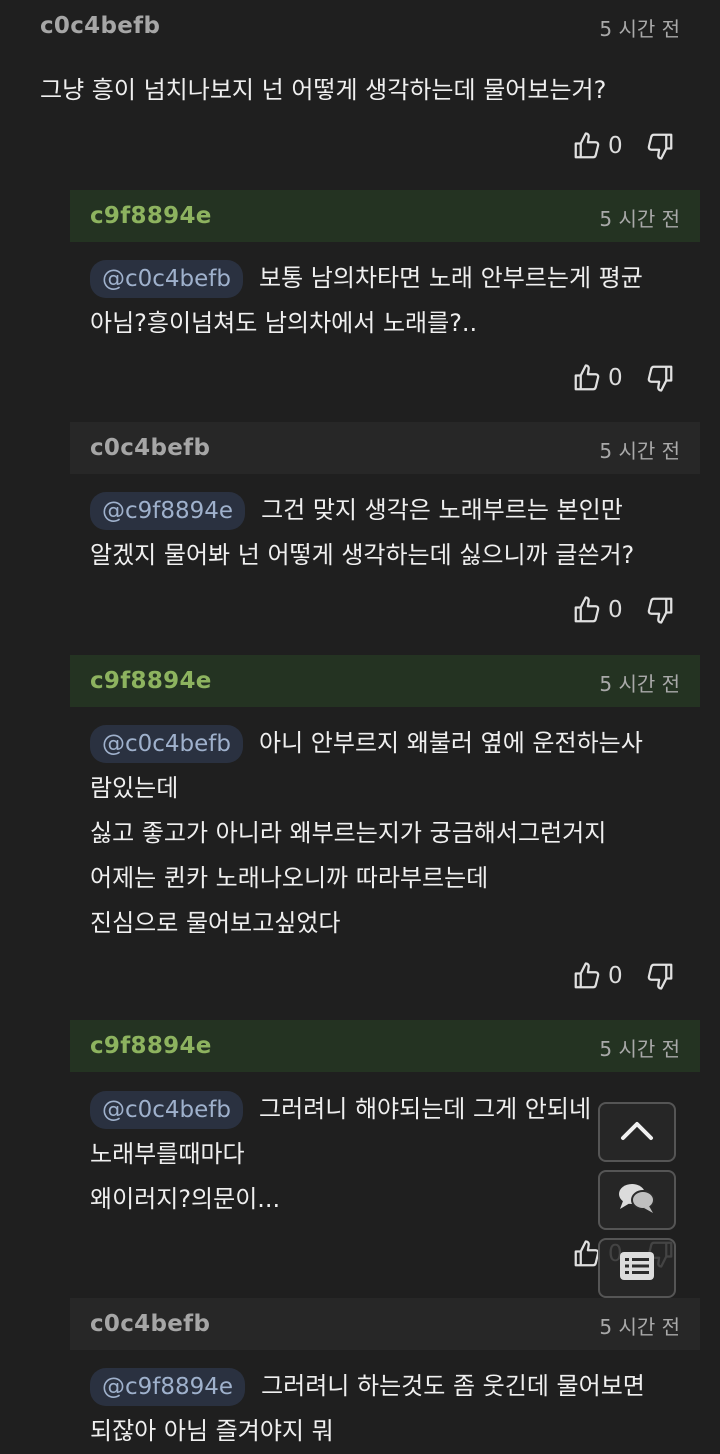 This screenshot has height=1454, width=720. Describe the element at coordinates (425, 1109) in the screenshot. I see `comment-text-line: 그러려니 해야되는데 그게 안되네` at that location.